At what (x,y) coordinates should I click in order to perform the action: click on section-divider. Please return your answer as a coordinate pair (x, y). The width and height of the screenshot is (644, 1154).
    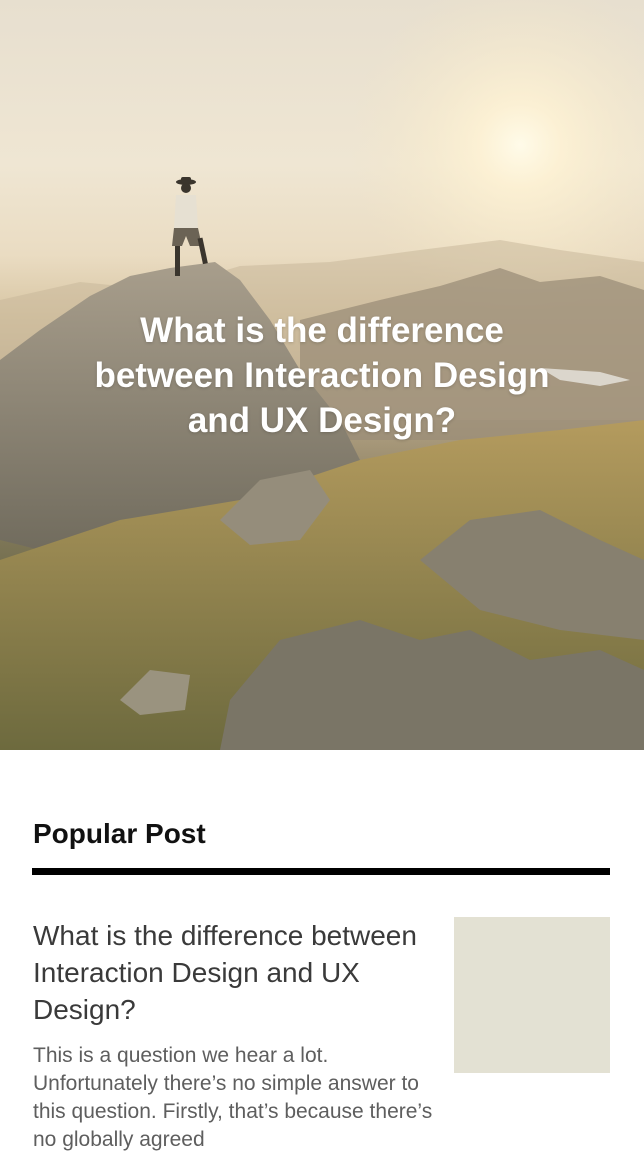
    Looking at the image, I should click on (321, 871).